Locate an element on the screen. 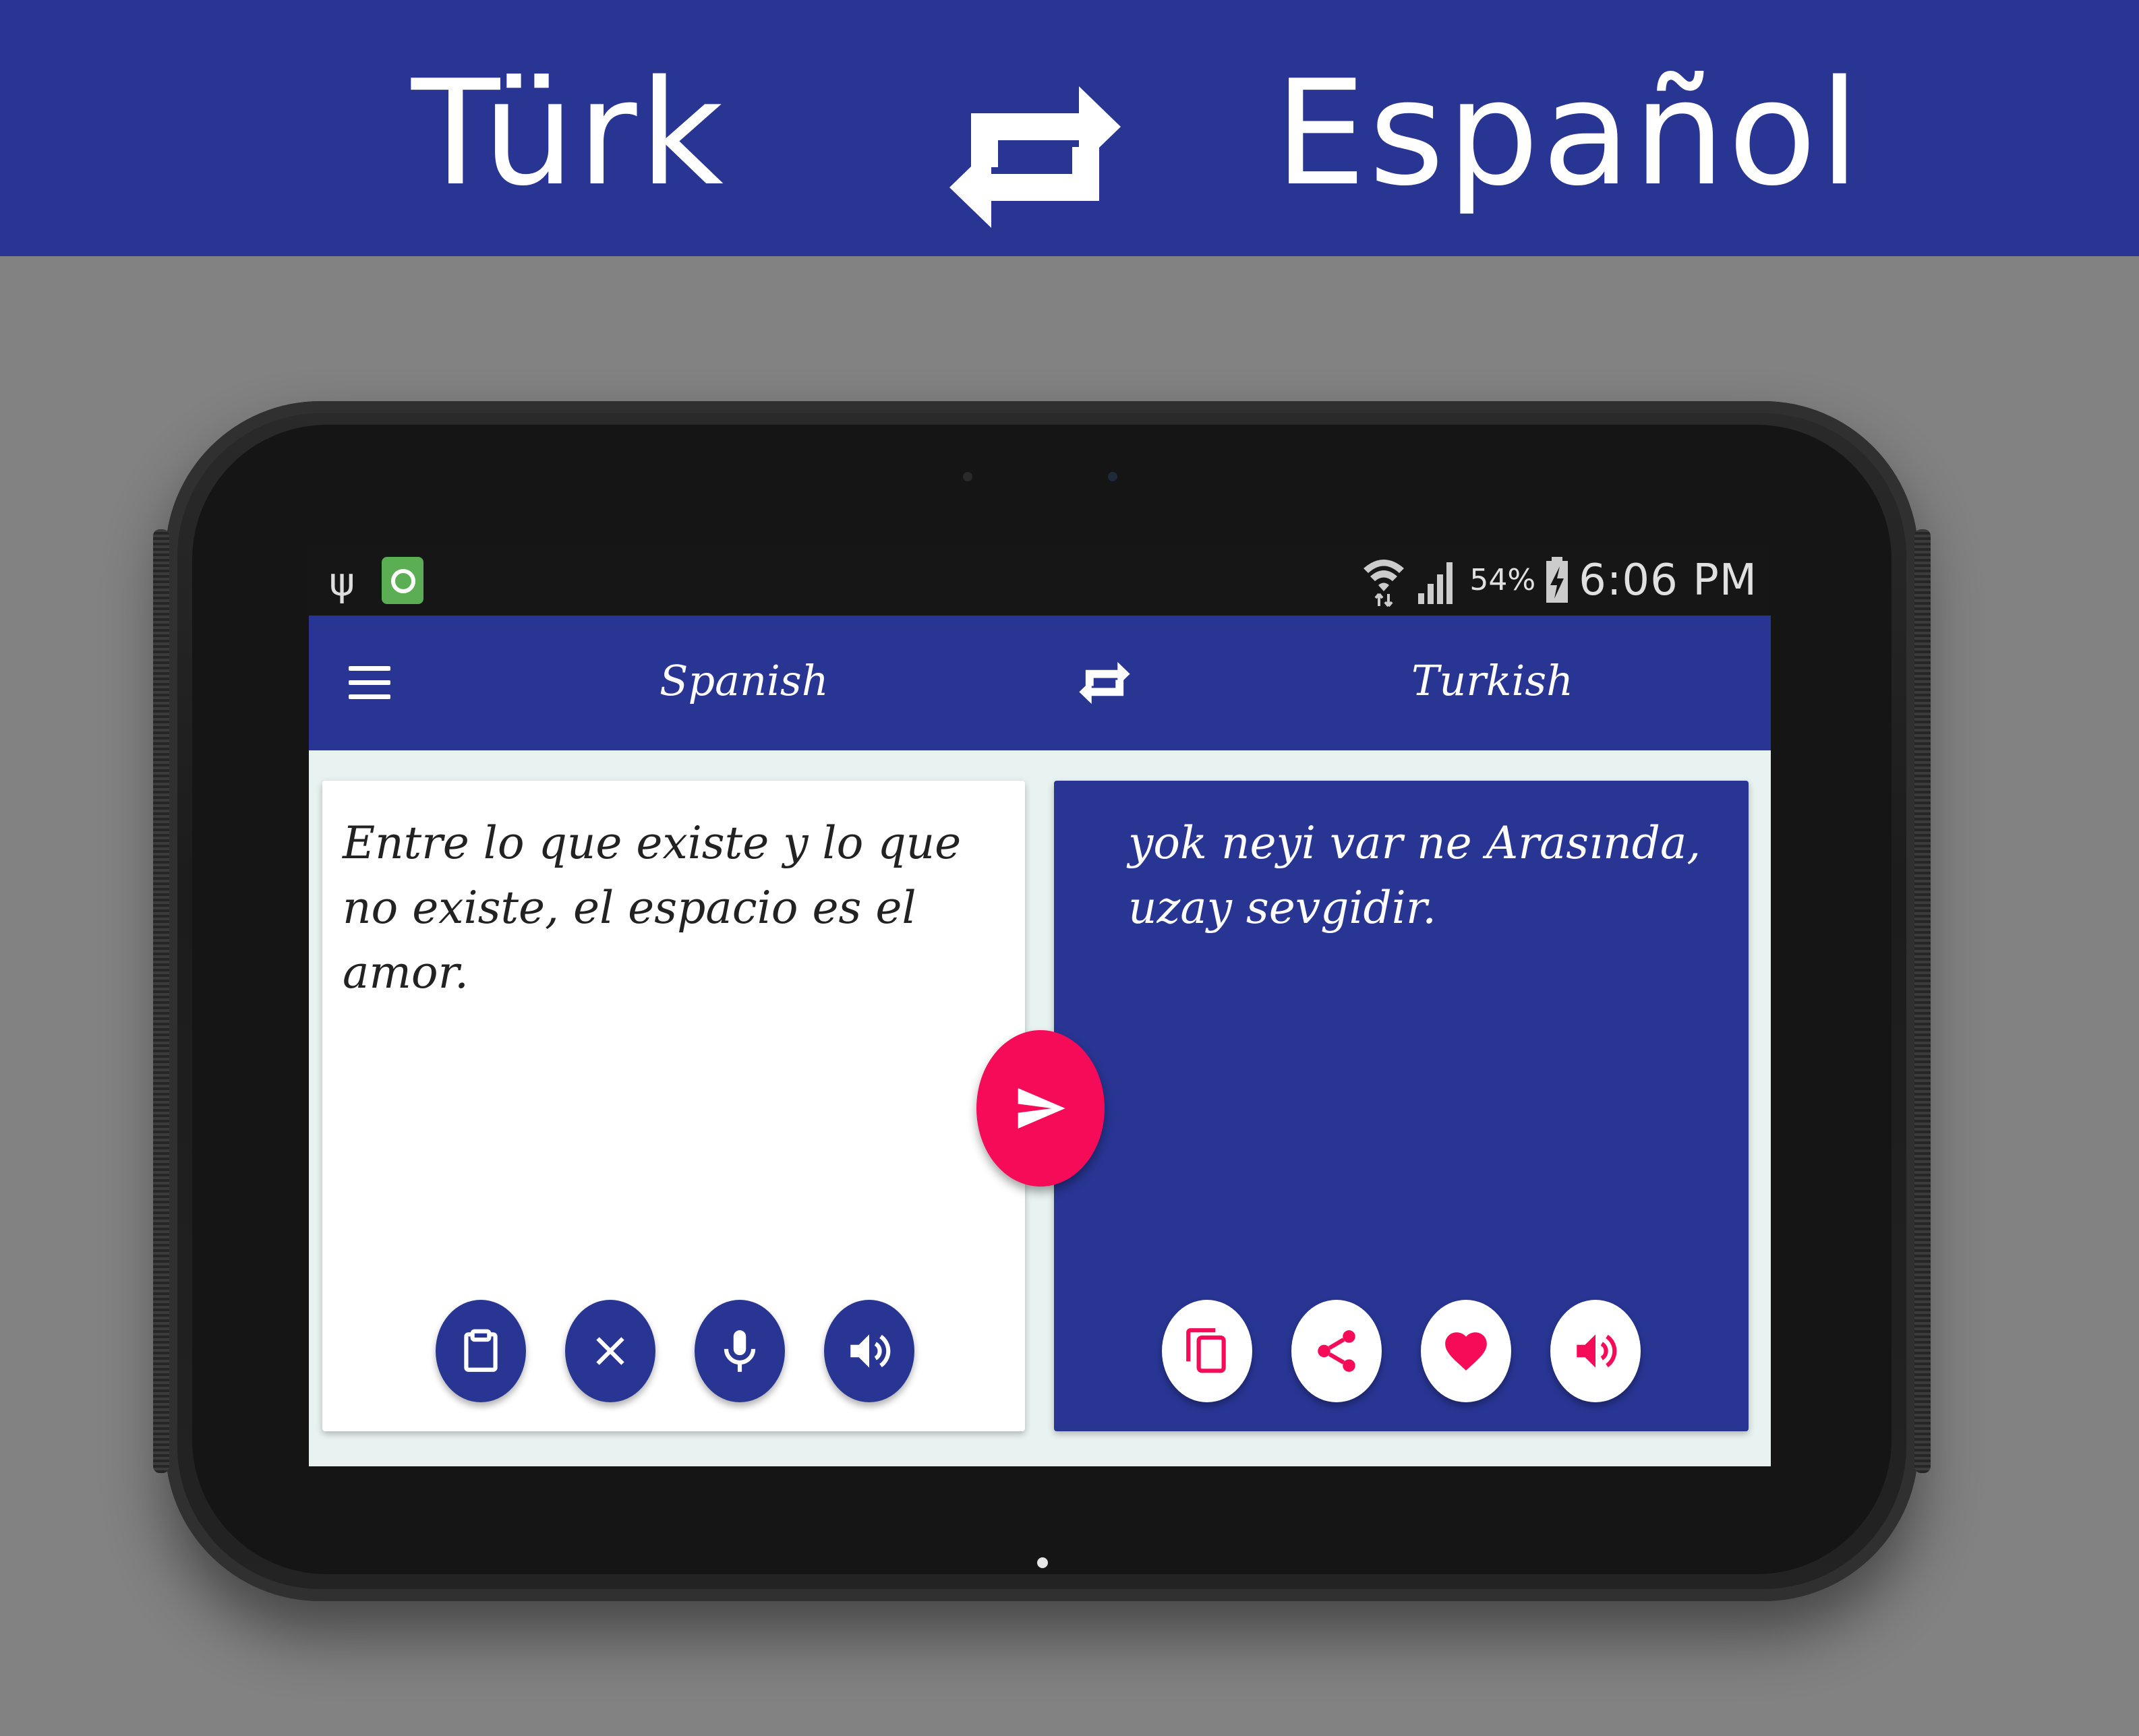  clear-button is located at coordinates (610, 1351).